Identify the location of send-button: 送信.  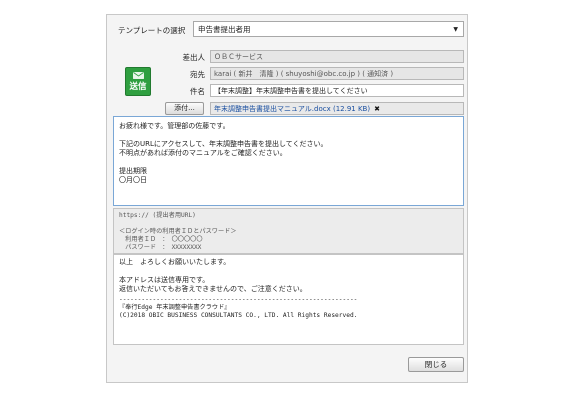
(138, 81).